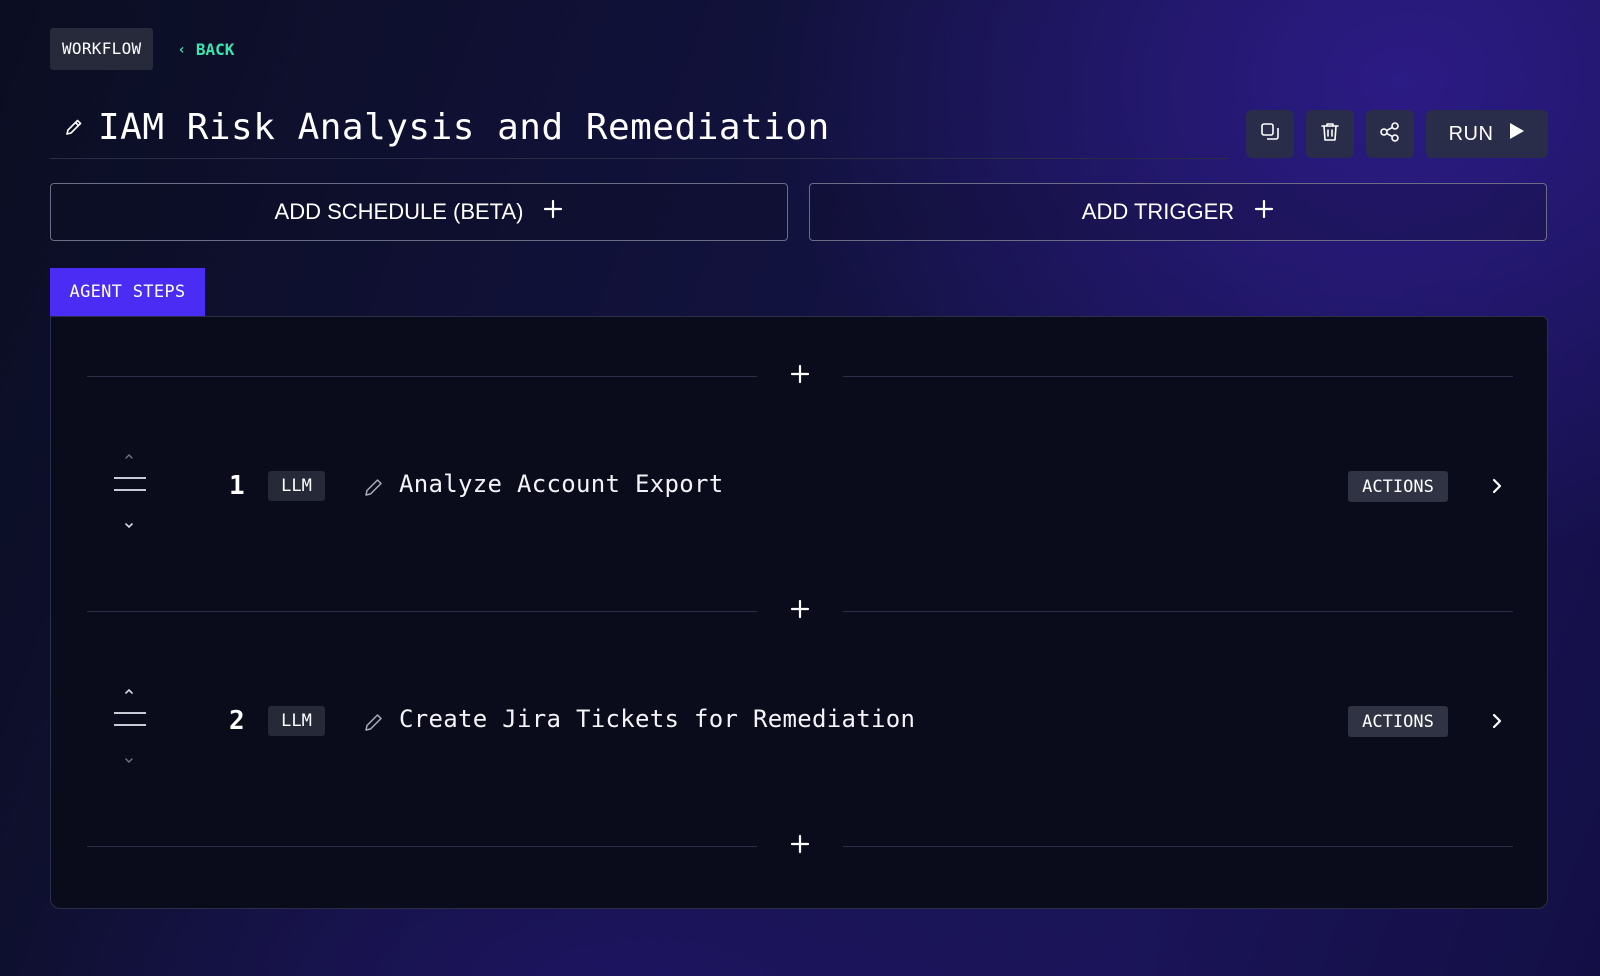  Describe the element at coordinates (821, 486) in the screenshot. I see `step-row: 1 LLM Analyze Account Export ACTIONS` at that location.